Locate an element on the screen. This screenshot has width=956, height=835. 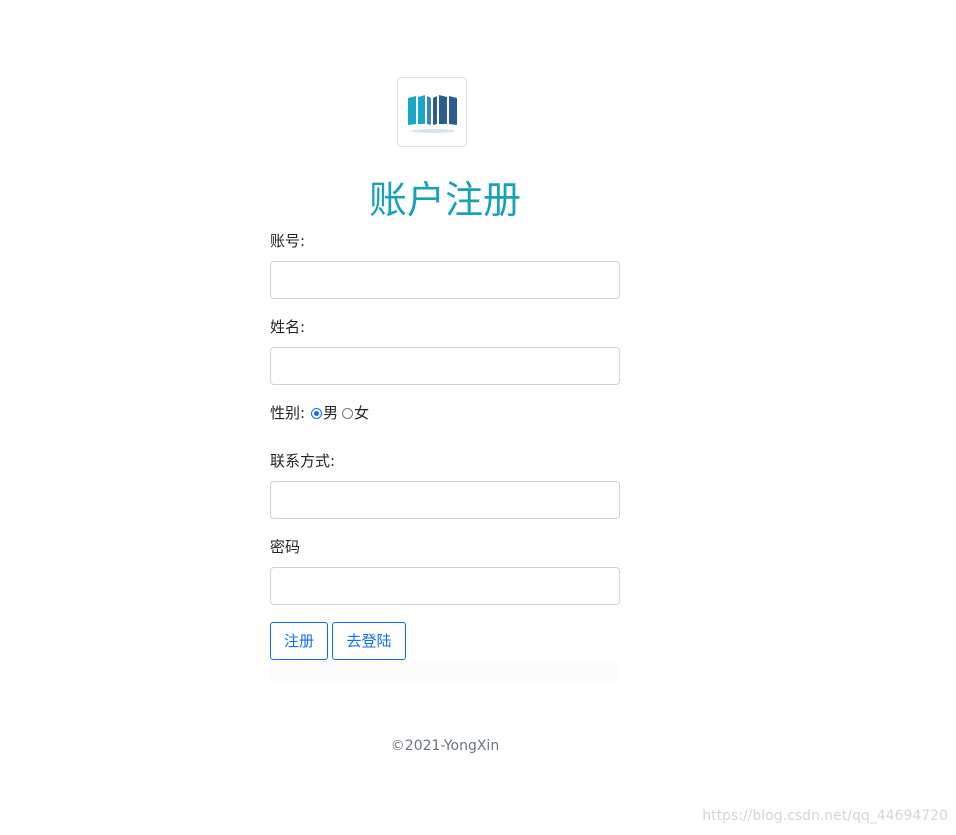
gender-radio-female is located at coordinates (348, 413).